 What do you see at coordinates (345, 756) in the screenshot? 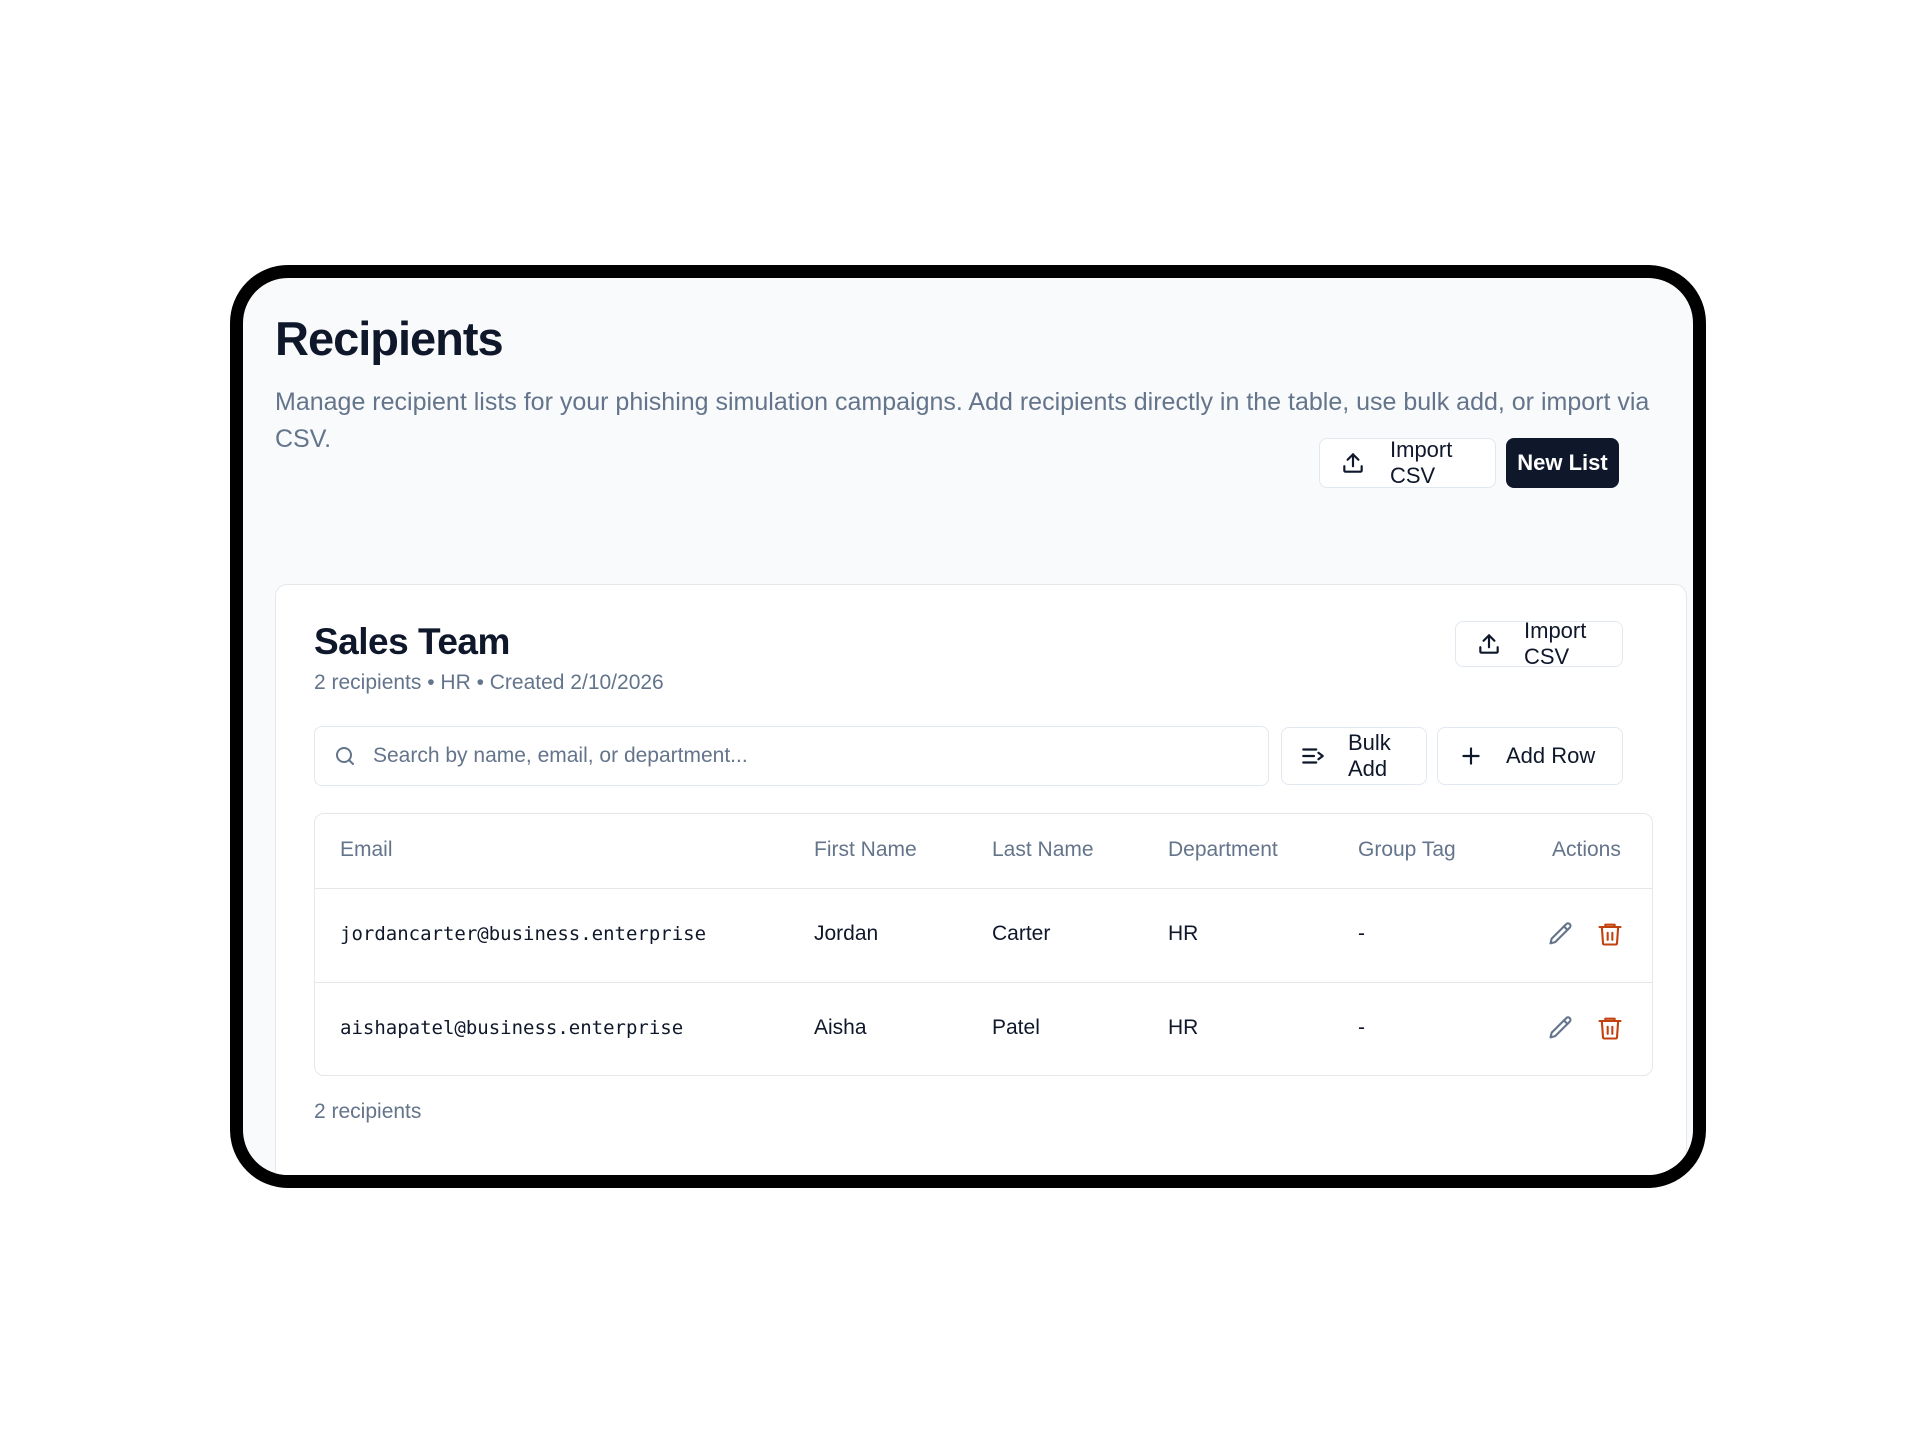
I see `search-icon` at bounding box center [345, 756].